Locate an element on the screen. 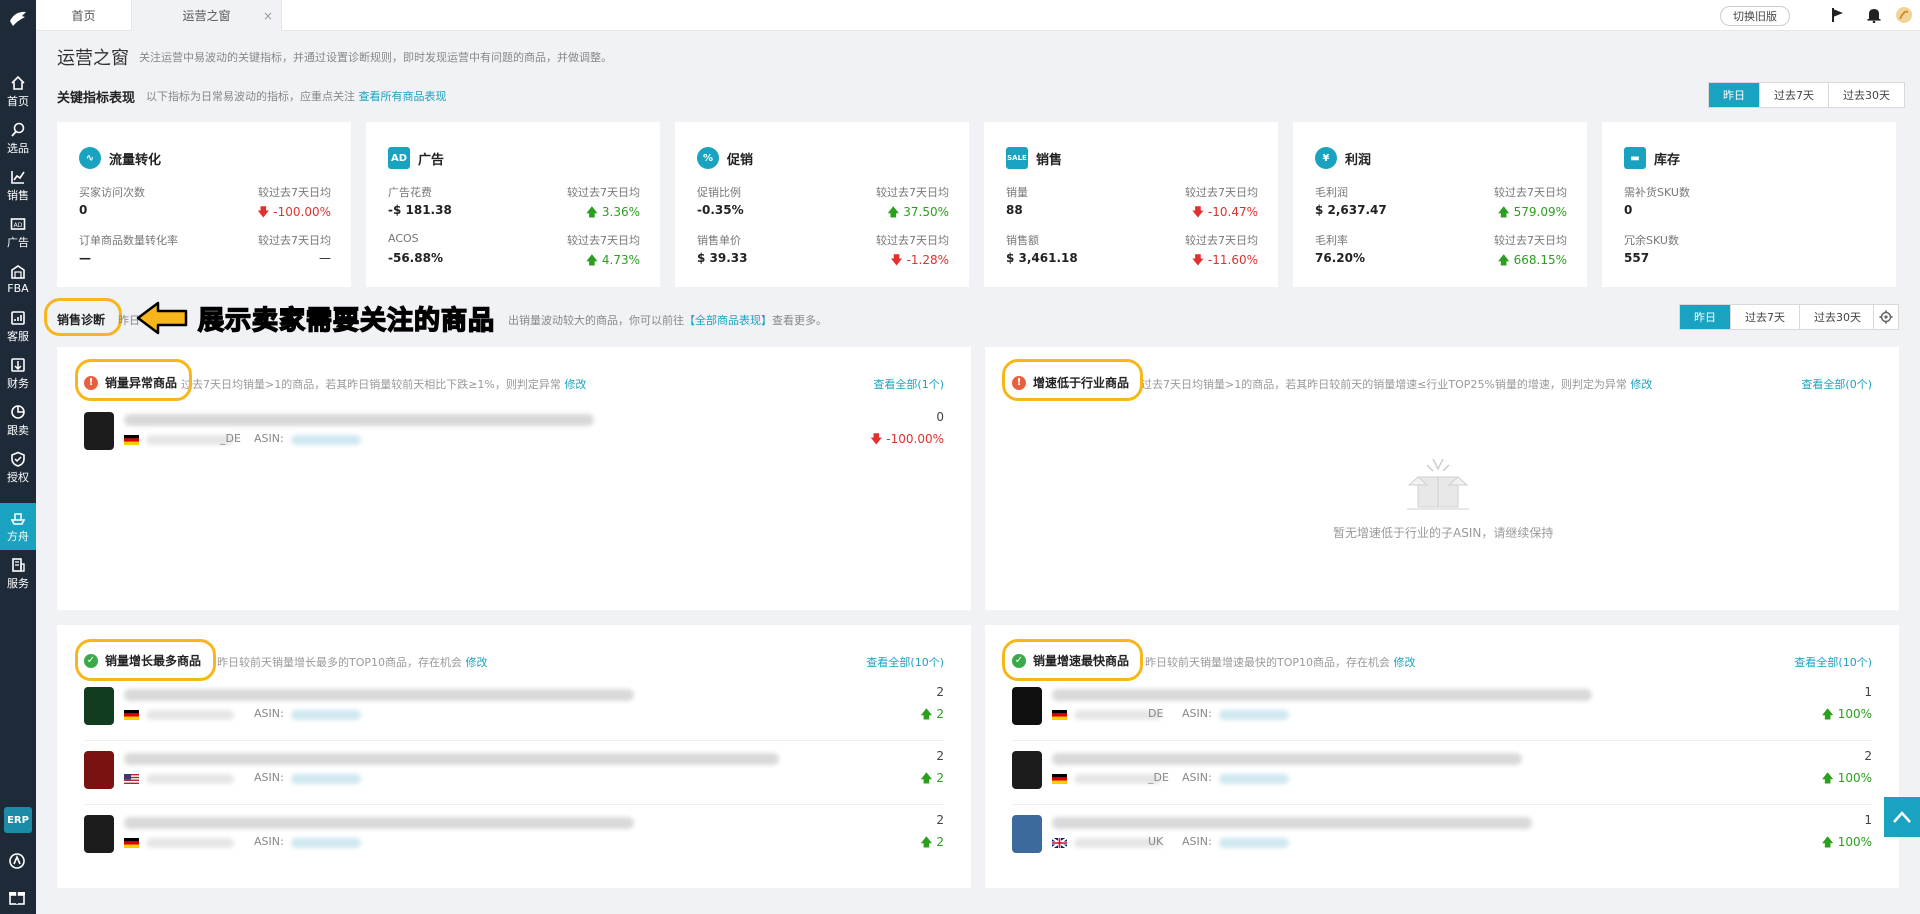 Image resolution: width=1920 pixels, height=914 pixels. ark-icon is located at coordinates (18, 518).